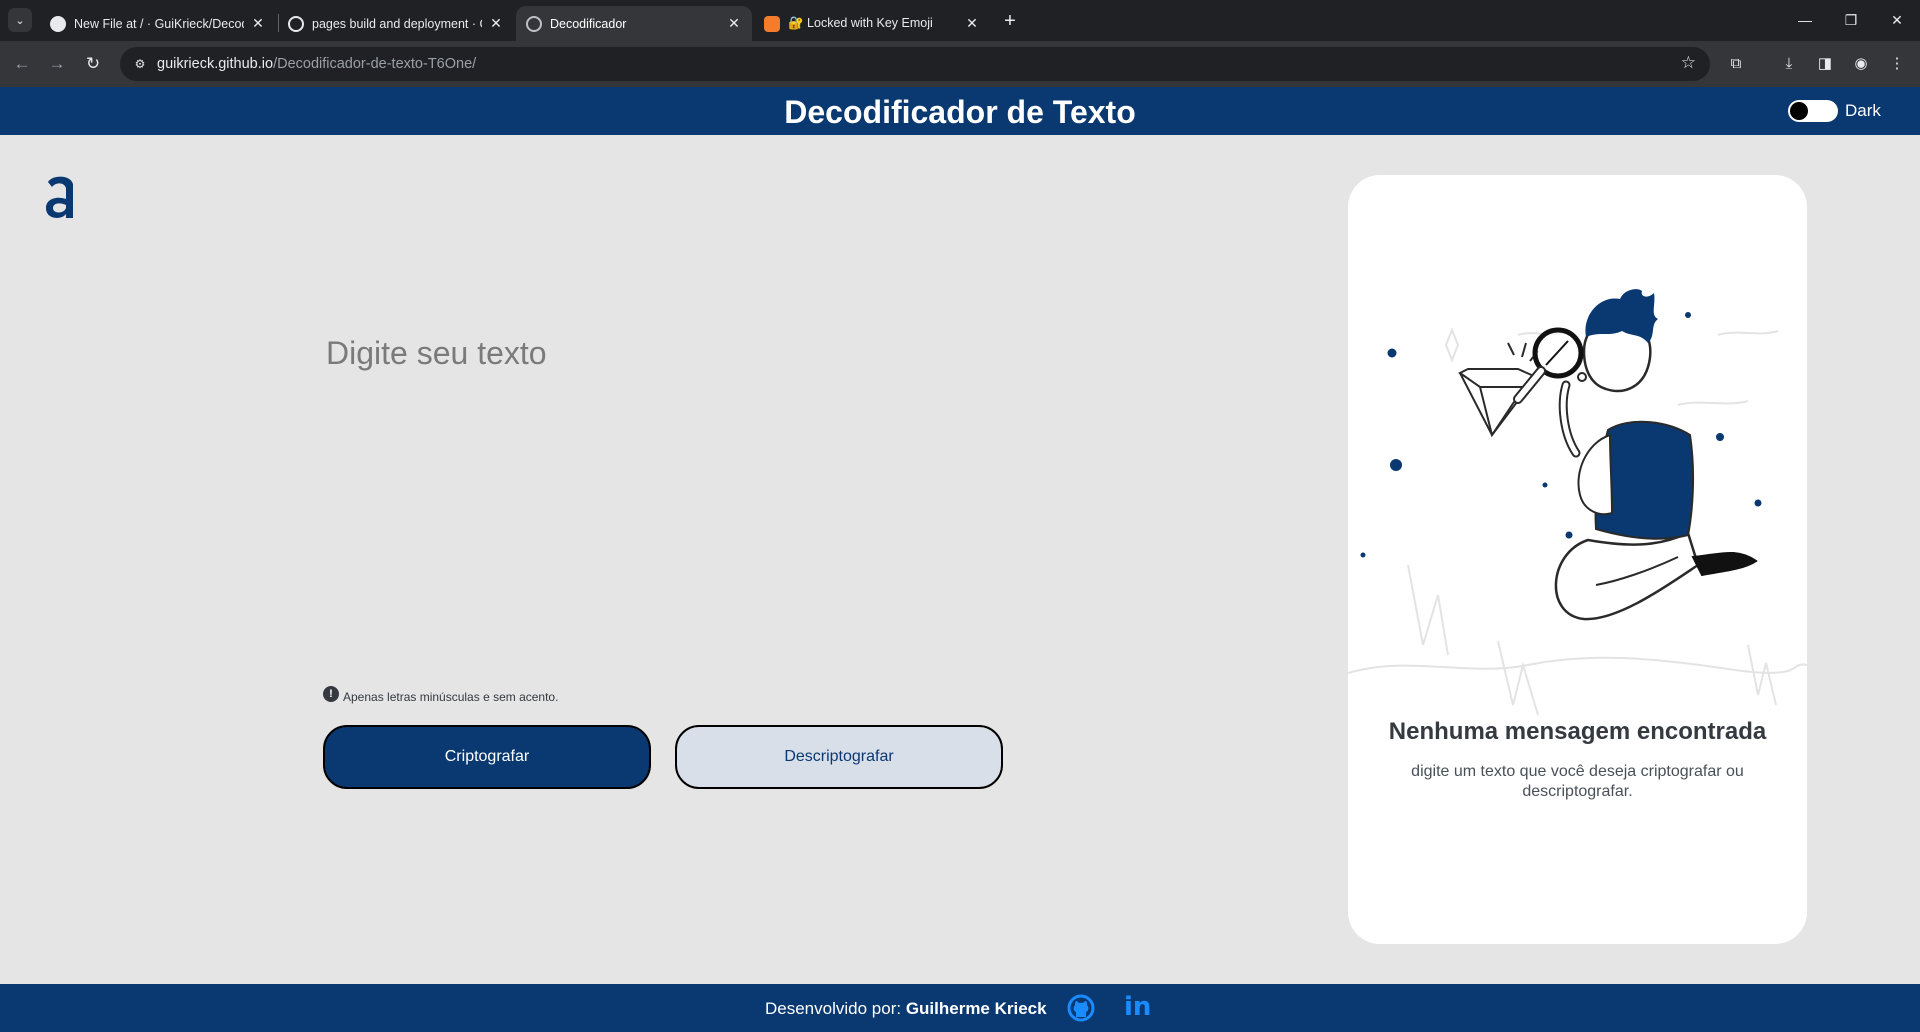 The image size is (1920, 1032). Describe the element at coordinates (1813, 111) in the screenshot. I see `dark-mode-toggle` at that location.